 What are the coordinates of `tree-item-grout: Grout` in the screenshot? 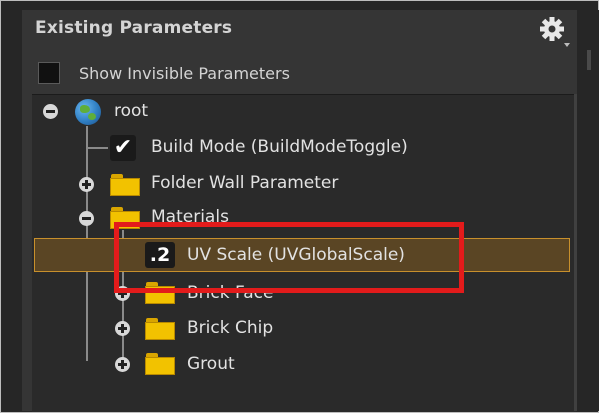 It's located at (211, 364).